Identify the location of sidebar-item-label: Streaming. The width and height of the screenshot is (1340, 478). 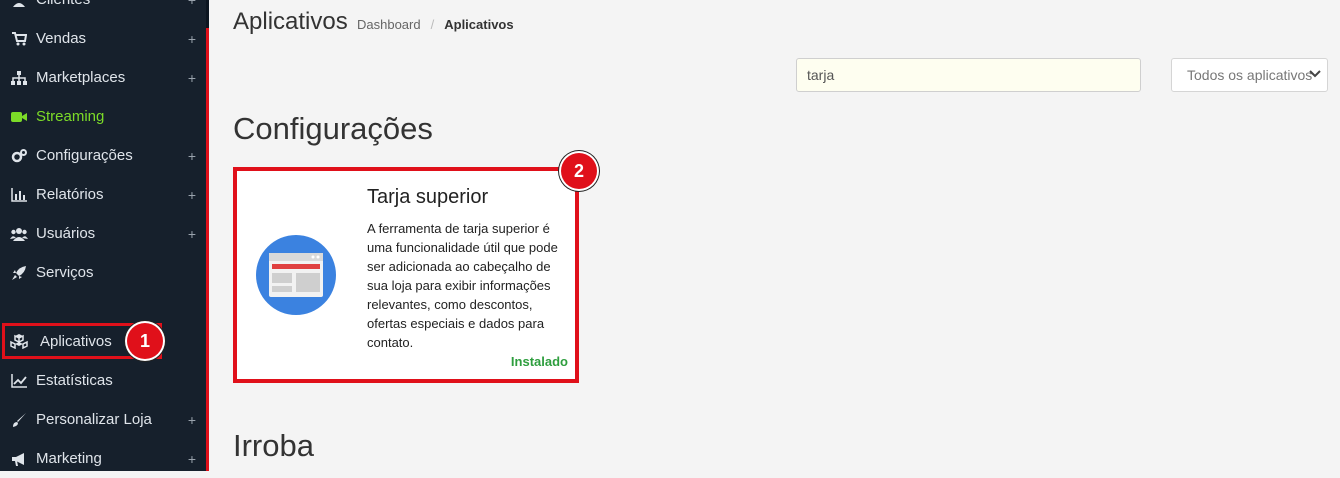
(70, 116).